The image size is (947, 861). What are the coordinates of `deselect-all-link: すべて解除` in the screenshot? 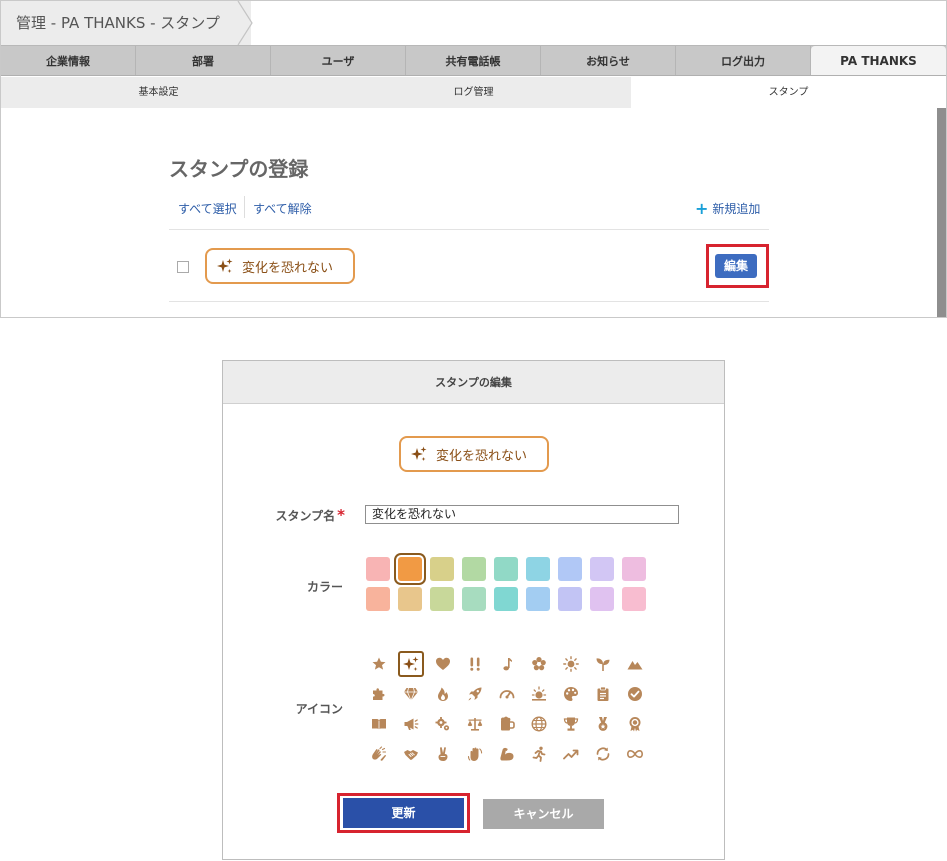 It's located at (282, 208).